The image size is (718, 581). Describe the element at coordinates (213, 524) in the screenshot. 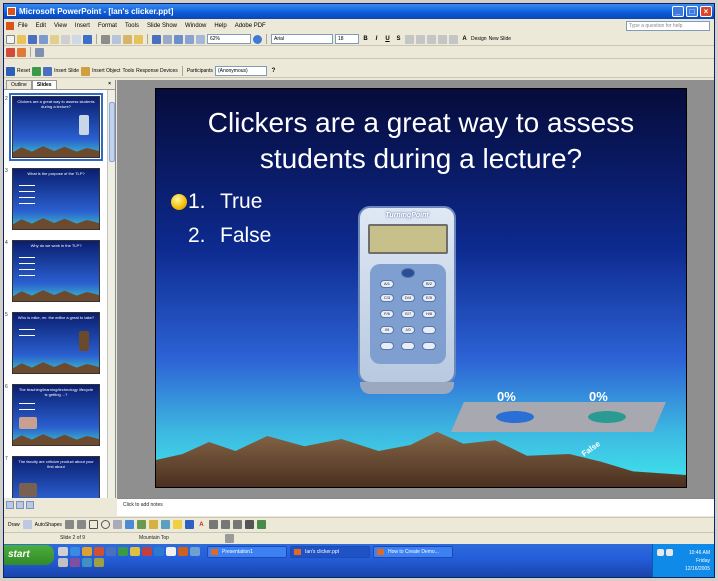

I see `line-style-icon` at that location.